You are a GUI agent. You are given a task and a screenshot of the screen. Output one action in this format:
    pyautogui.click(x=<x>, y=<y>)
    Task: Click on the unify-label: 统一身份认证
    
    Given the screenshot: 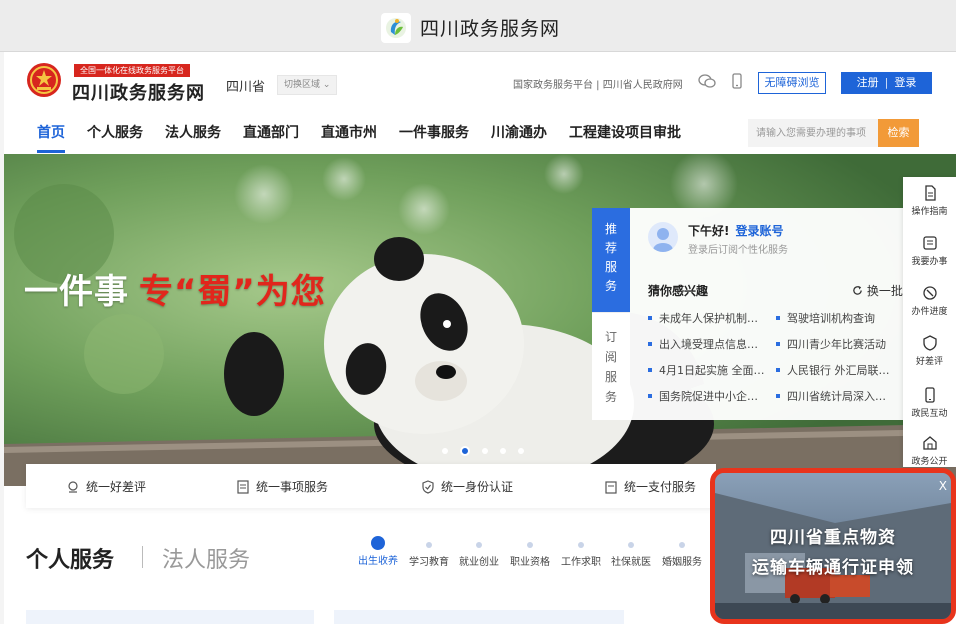 What is the action you would take?
    pyautogui.click(x=477, y=487)
    